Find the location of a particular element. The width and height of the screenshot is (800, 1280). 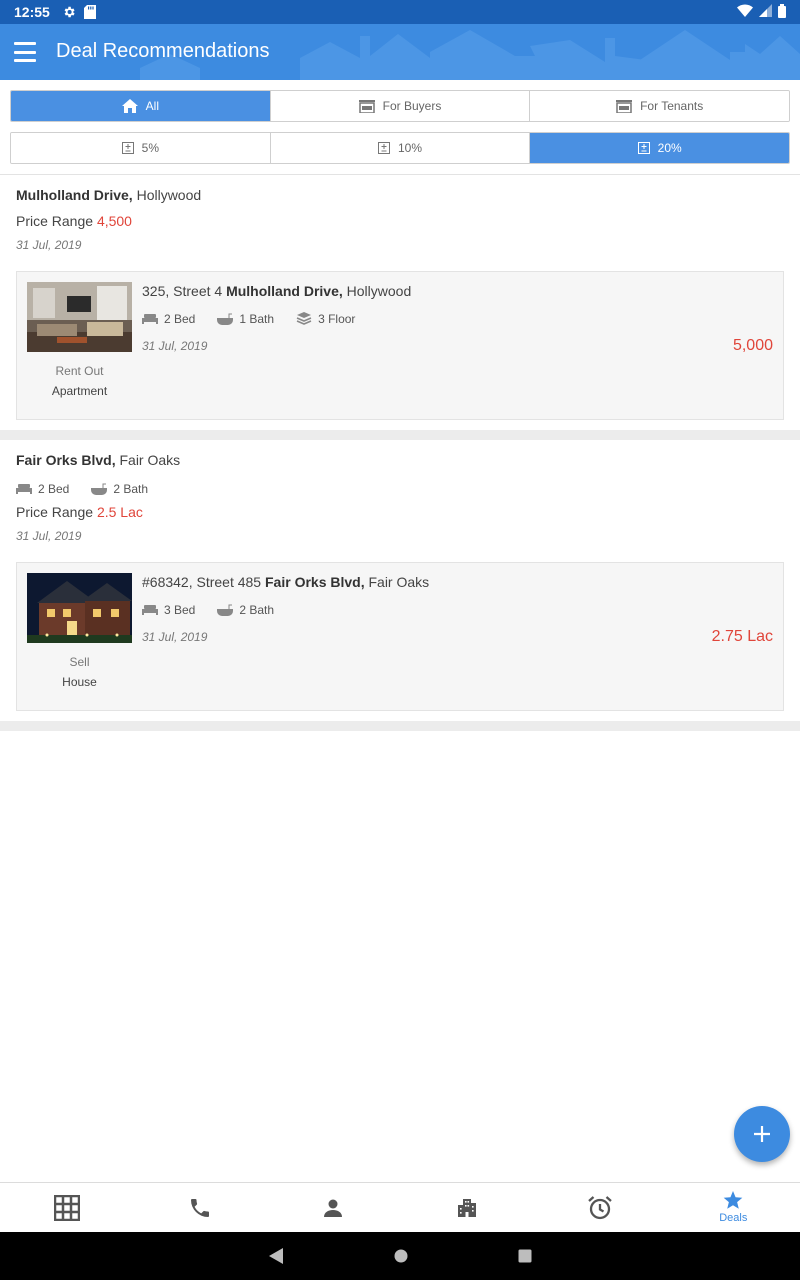

person-icon is located at coordinates (333, 1208).